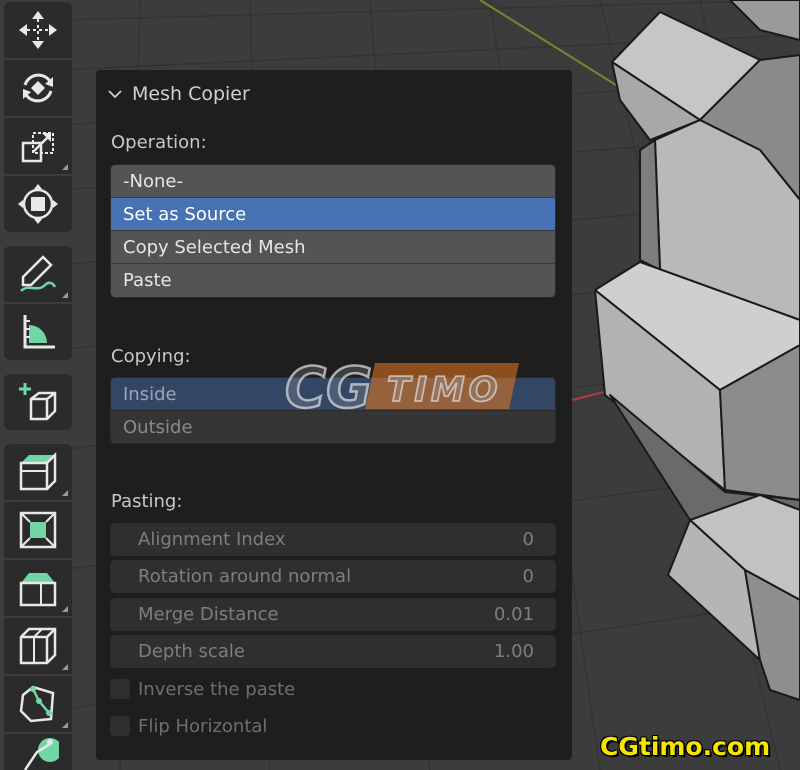 This screenshot has width=800, height=770. I want to click on knife-tool-button, so click(38, 704).